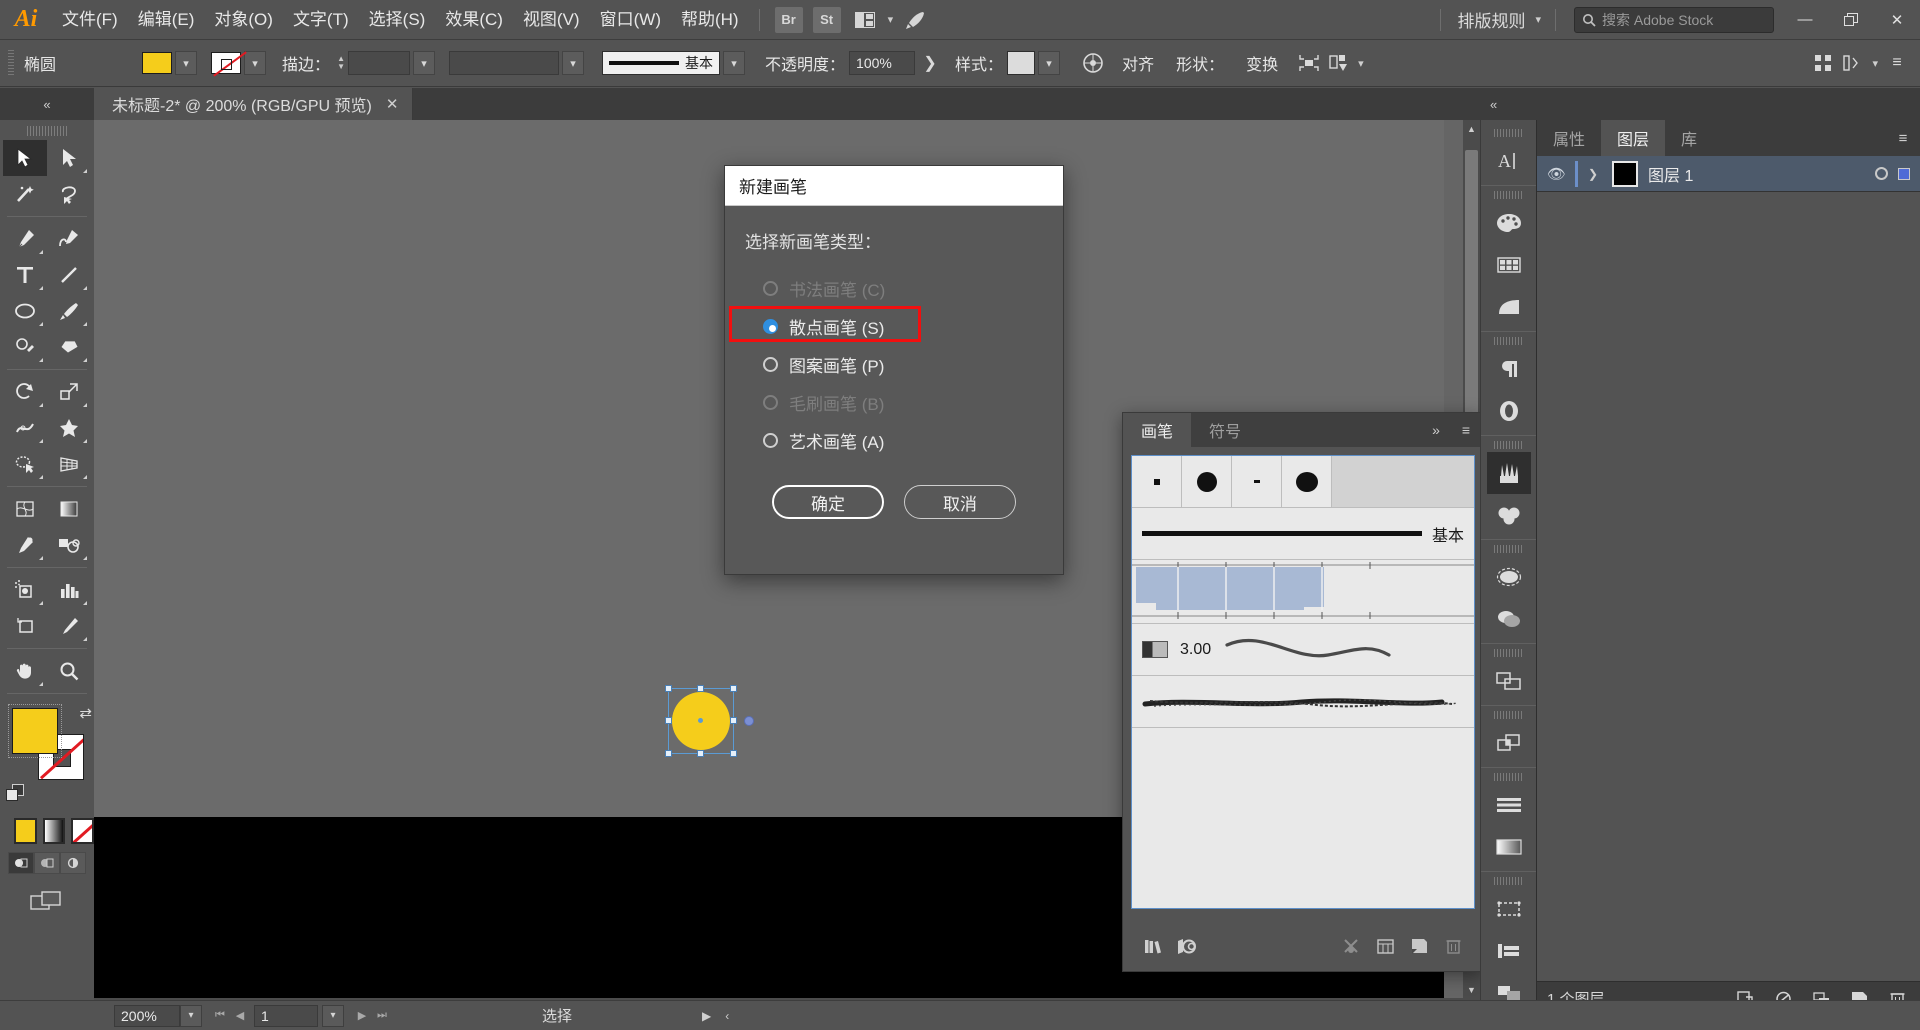 This screenshot has height=1030, width=1920. What do you see at coordinates (1805, 20) in the screenshot?
I see `minimize-button: —` at bounding box center [1805, 20].